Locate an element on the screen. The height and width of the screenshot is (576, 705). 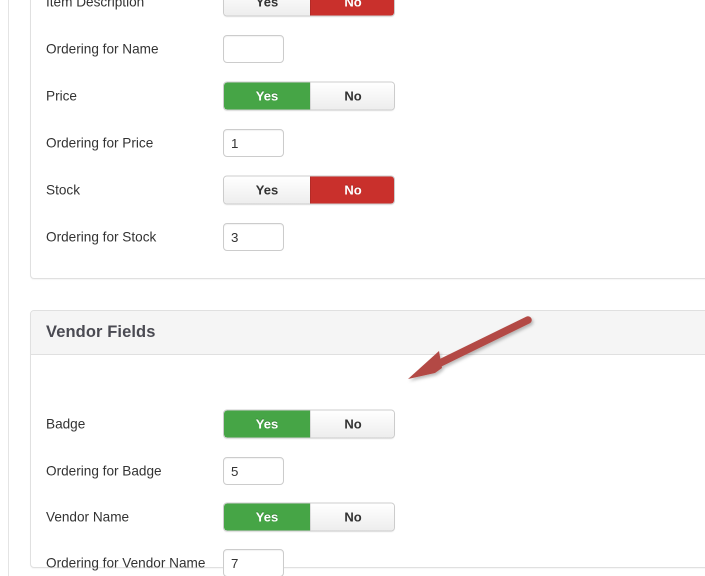
switch-badge: Yes No is located at coordinates (309, 424).